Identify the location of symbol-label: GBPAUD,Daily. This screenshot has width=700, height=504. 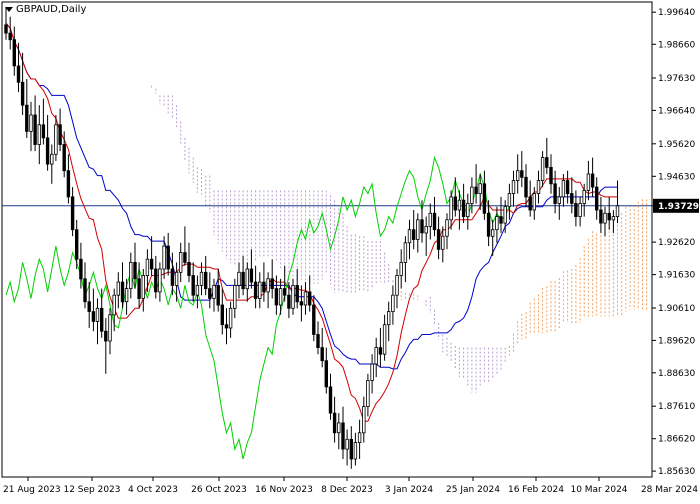
(51, 9).